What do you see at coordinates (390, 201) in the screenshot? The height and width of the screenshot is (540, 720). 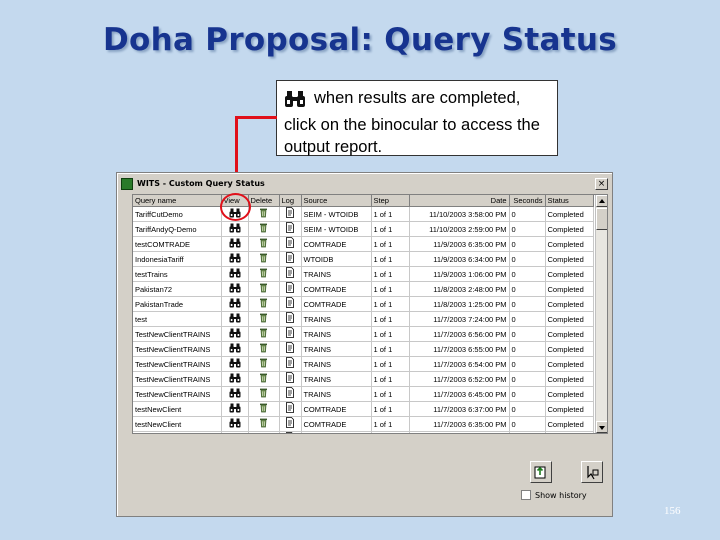 I see `column-header-step: Step` at bounding box center [390, 201].